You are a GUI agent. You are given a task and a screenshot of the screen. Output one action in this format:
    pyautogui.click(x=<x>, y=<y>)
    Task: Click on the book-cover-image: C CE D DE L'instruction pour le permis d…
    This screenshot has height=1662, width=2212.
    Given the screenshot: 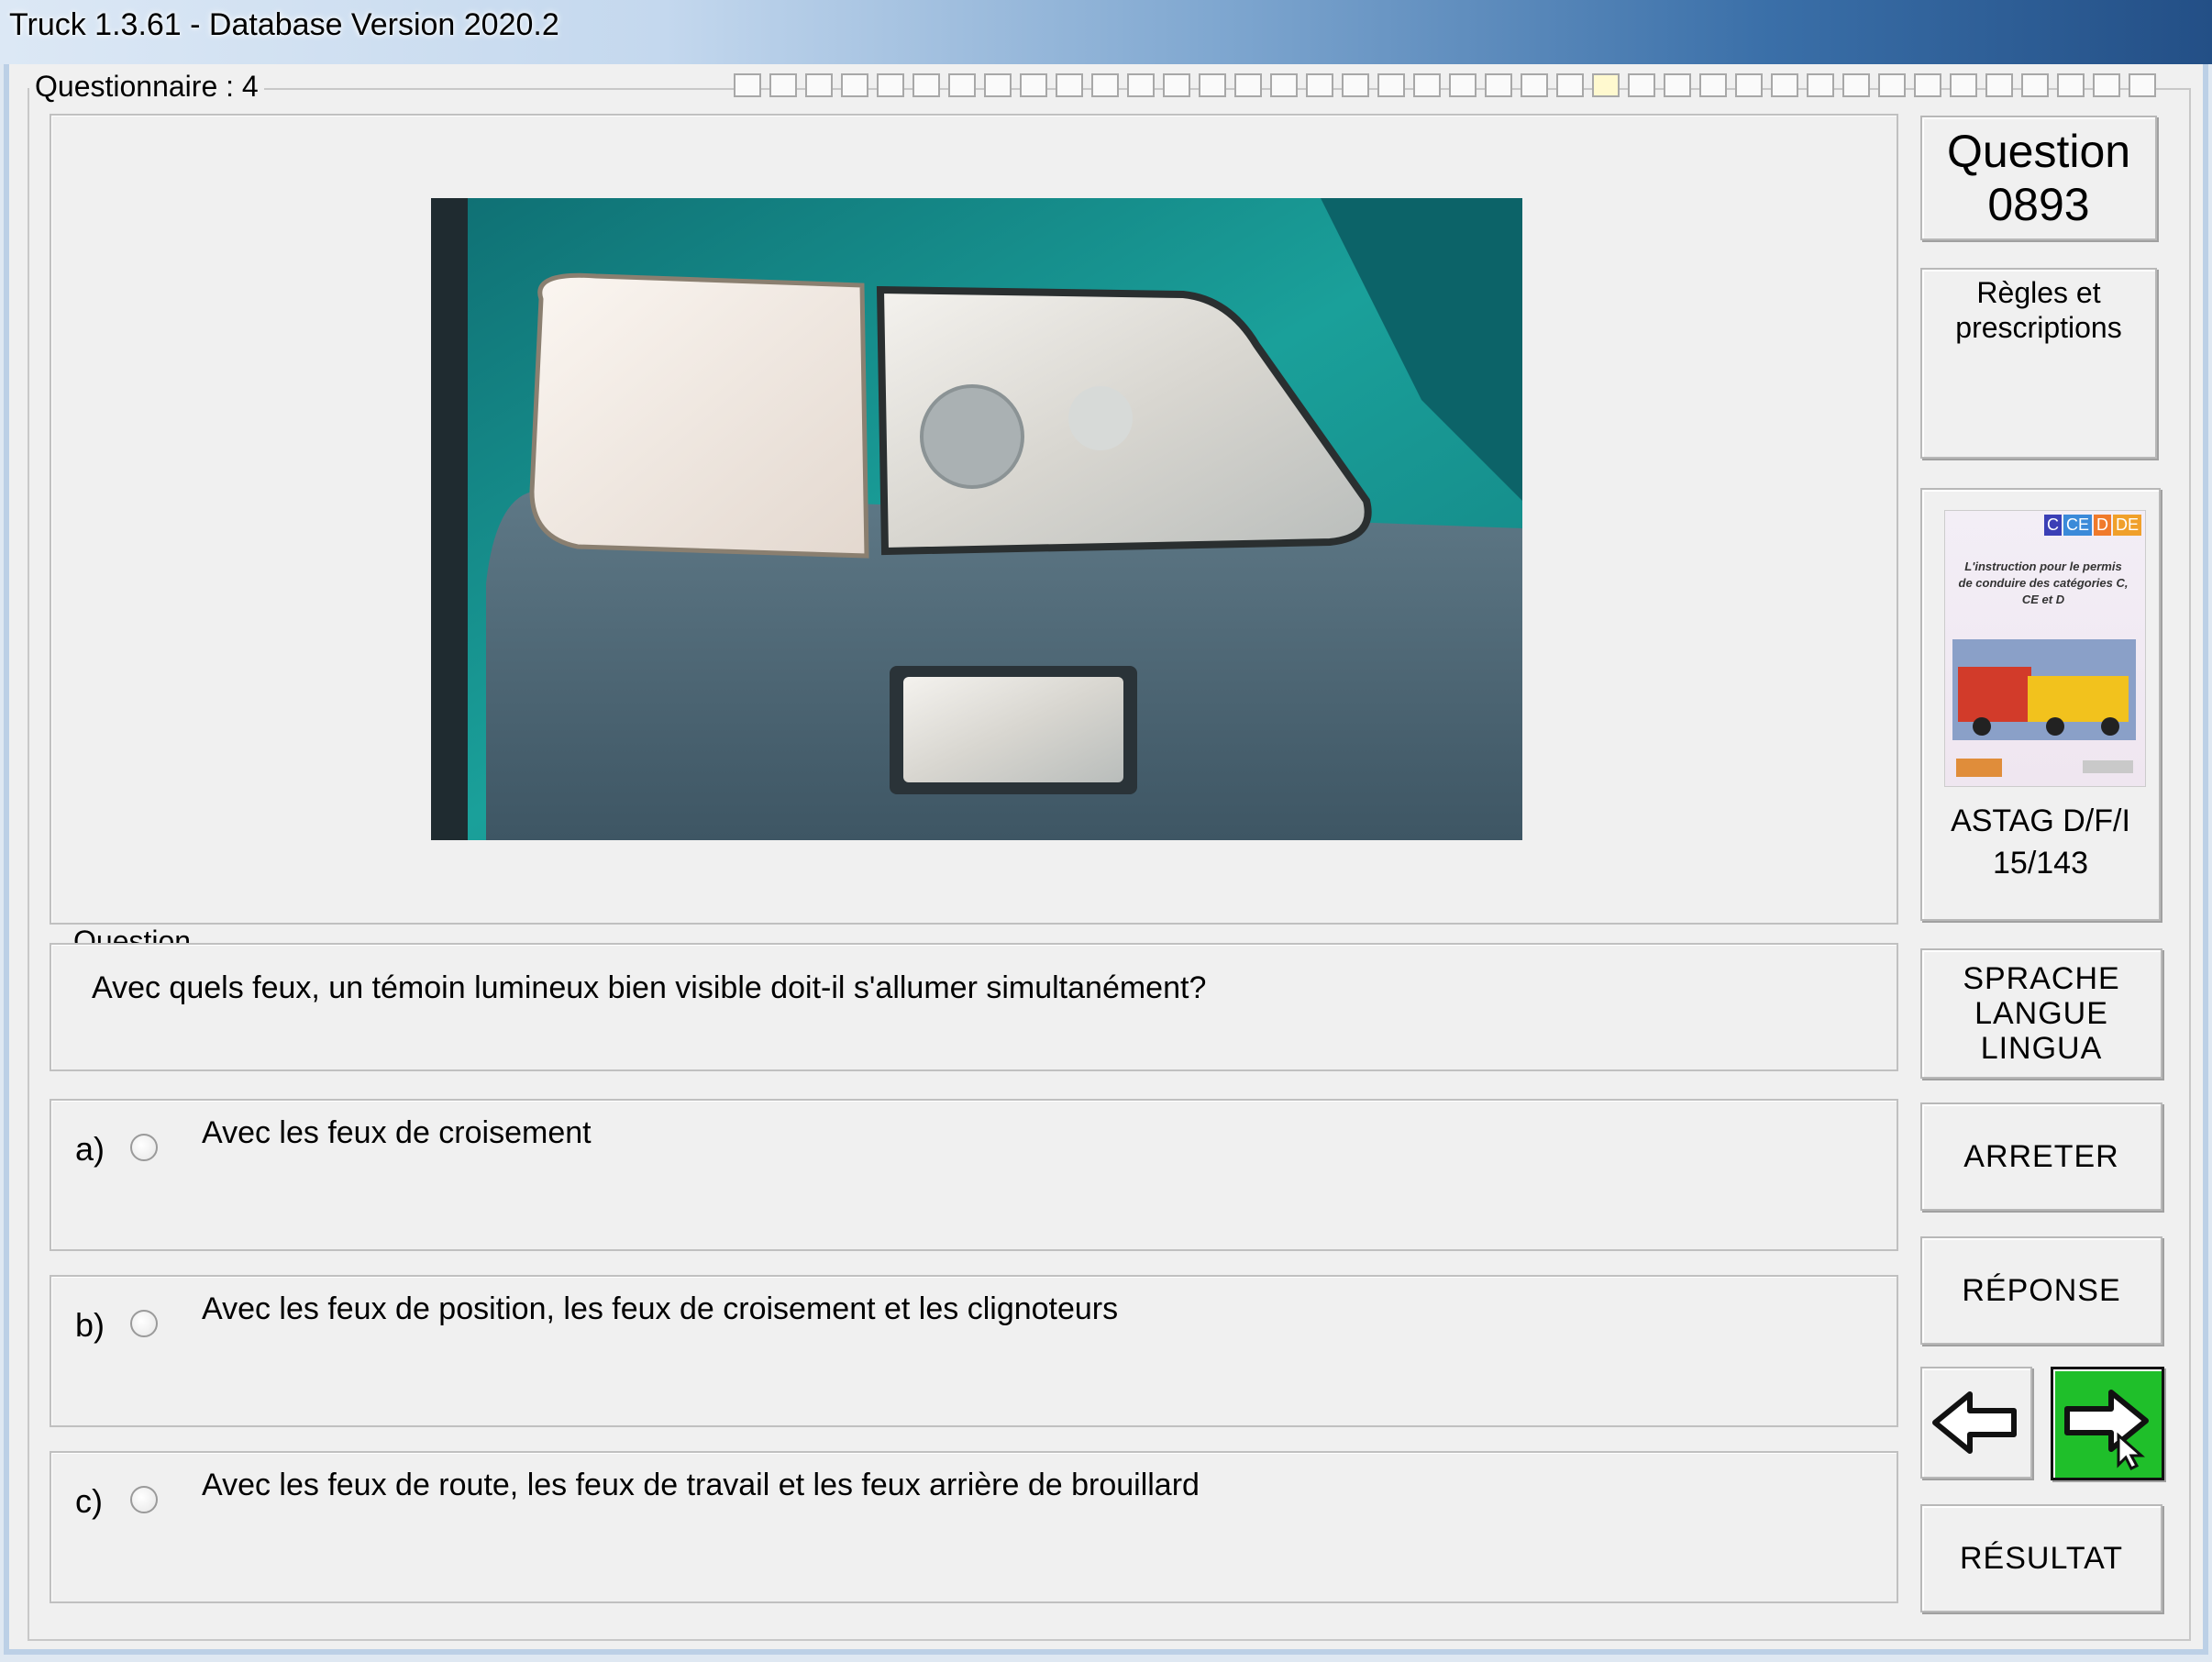 What is the action you would take?
    pyautogui.click(x=2045, y=648)
    